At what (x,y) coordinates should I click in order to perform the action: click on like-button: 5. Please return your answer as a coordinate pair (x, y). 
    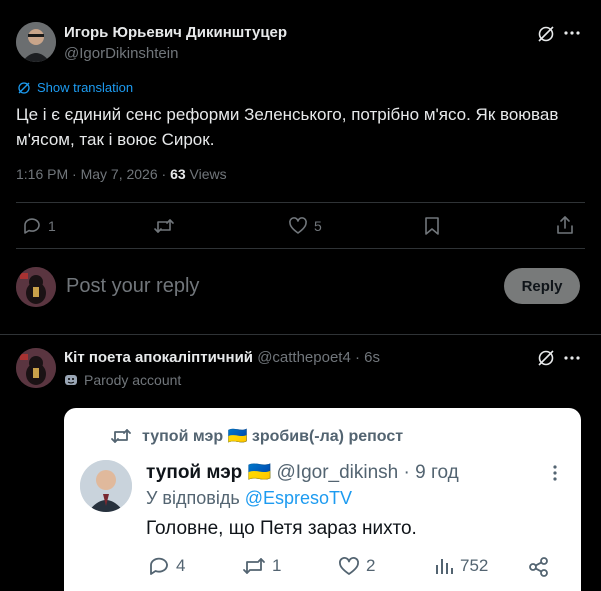
    Looking at the image, I should click on (305, 226).